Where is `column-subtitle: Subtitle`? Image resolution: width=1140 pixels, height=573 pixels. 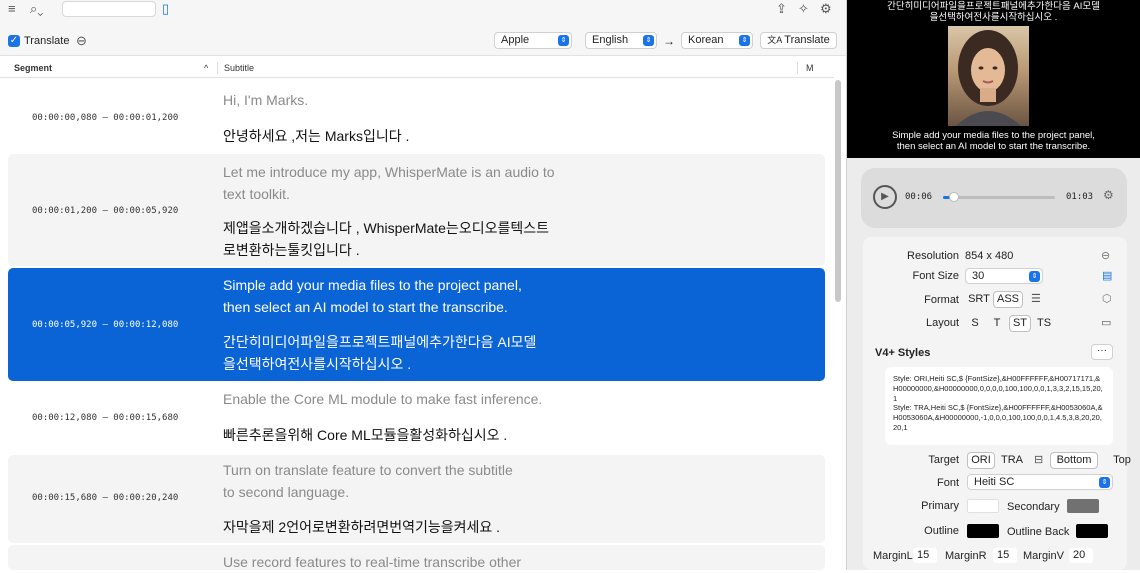 column-subtitle: Subtitle is located at coordinates (239, 68).